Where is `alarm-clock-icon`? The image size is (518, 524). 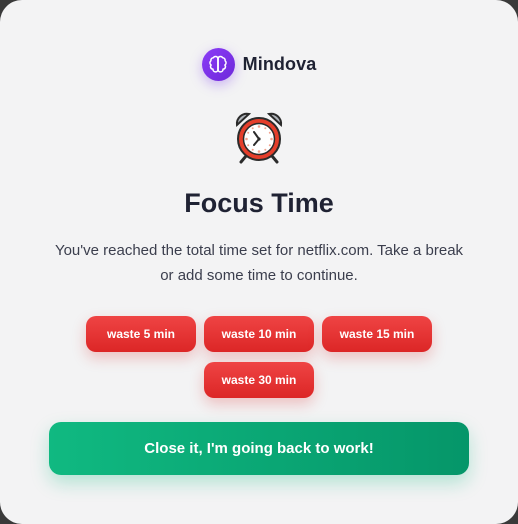
alarm-clock-icon is located at coordinates (259, 137).